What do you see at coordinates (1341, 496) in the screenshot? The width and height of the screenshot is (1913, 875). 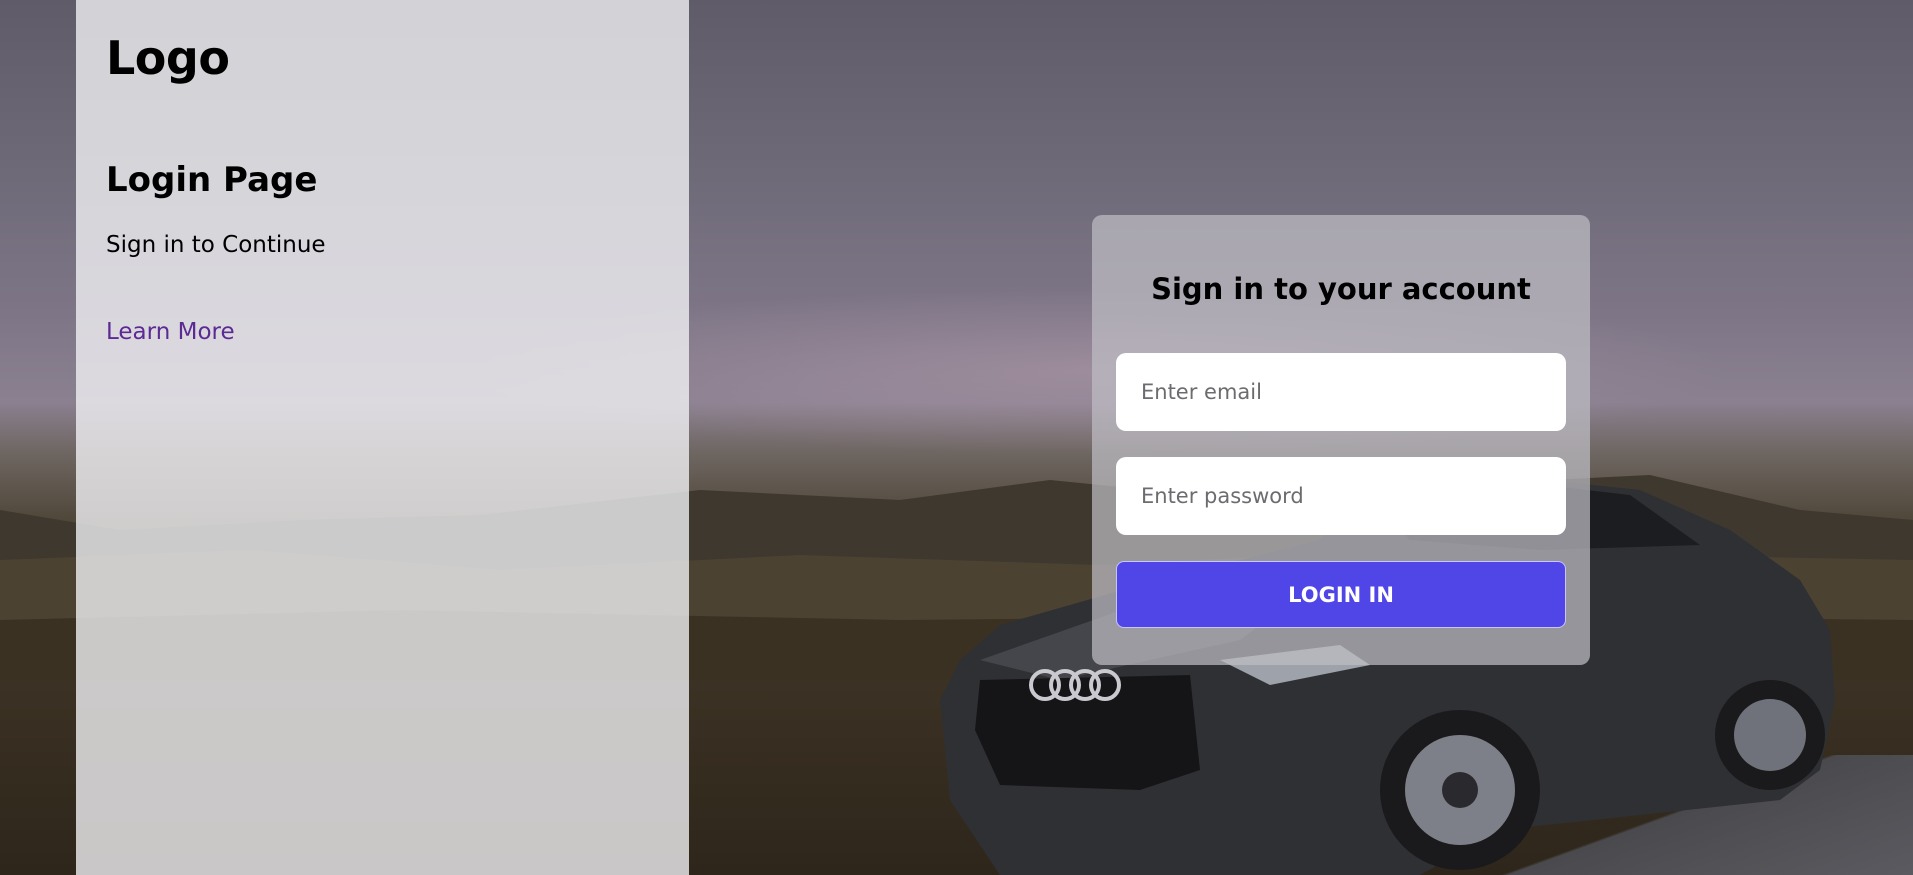 I see `password-field` at bounding box center [1341, 496].